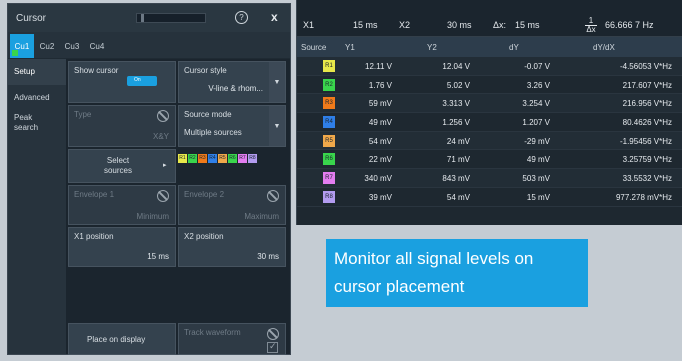  What do you see at coordinates (489, 160) in the screenshot?
I see `table-row: R6 22 mV 71 mV 49 mV 3.25759 V*Hz` at bounding box center [489, 160].